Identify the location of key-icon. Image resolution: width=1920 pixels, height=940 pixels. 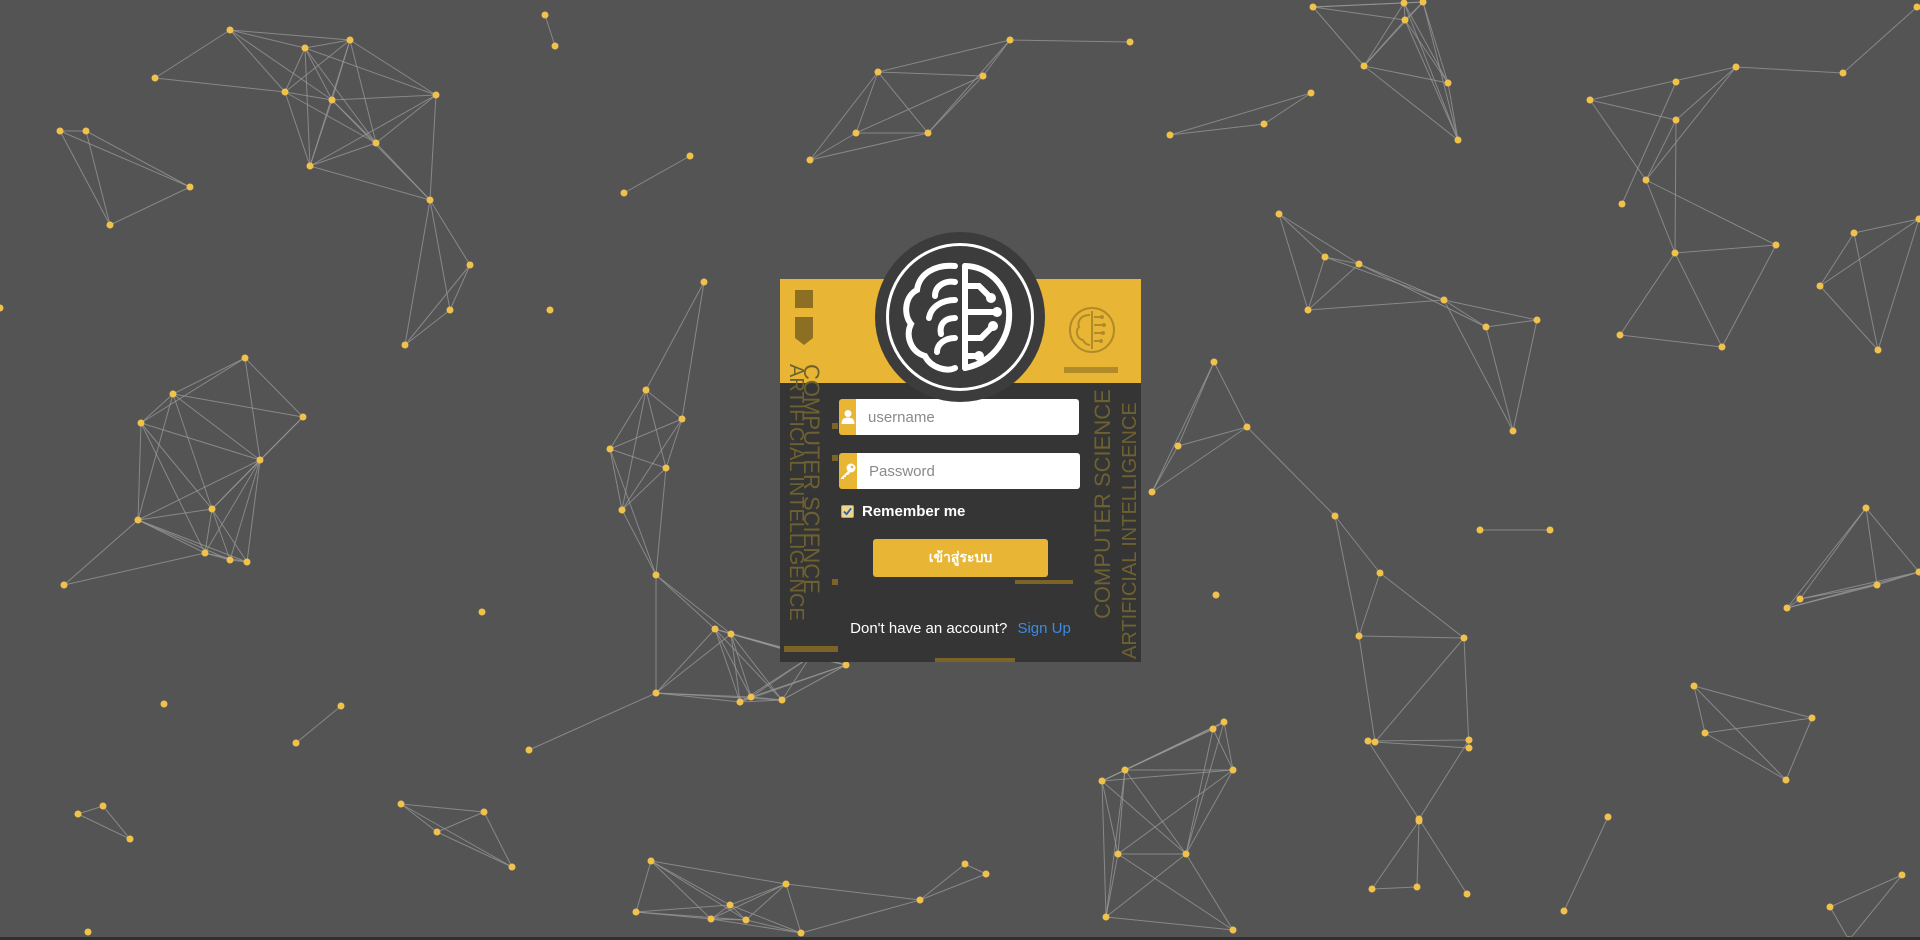
(848, 471).